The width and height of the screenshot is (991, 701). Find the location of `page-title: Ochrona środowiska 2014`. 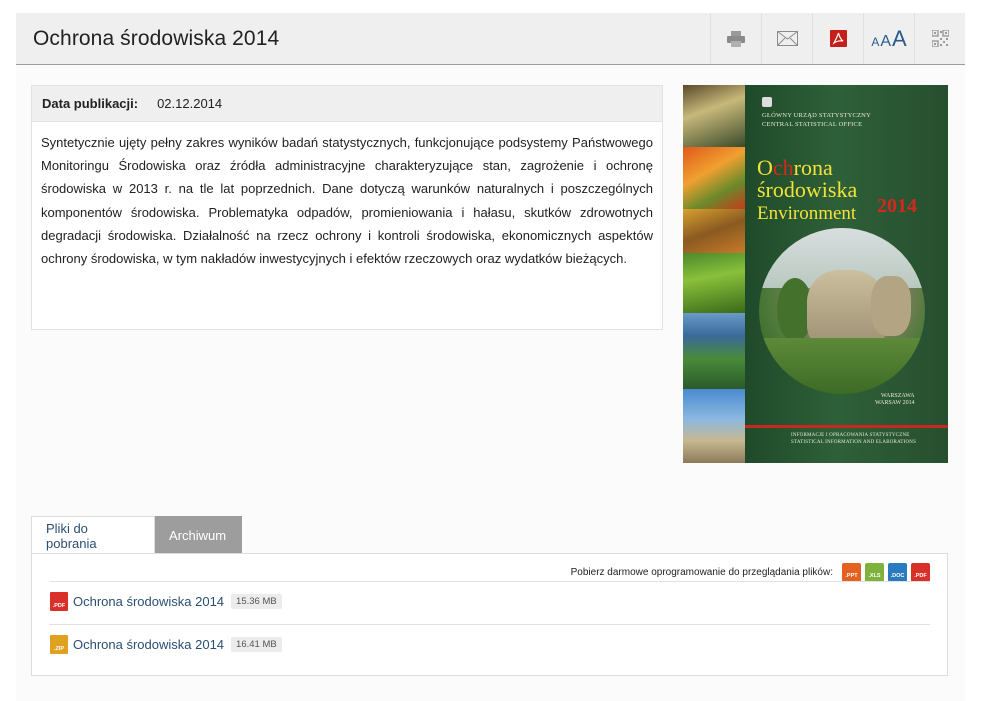

page-title: Ochrona środowiska 2014 is located at coordinates (156, 38).